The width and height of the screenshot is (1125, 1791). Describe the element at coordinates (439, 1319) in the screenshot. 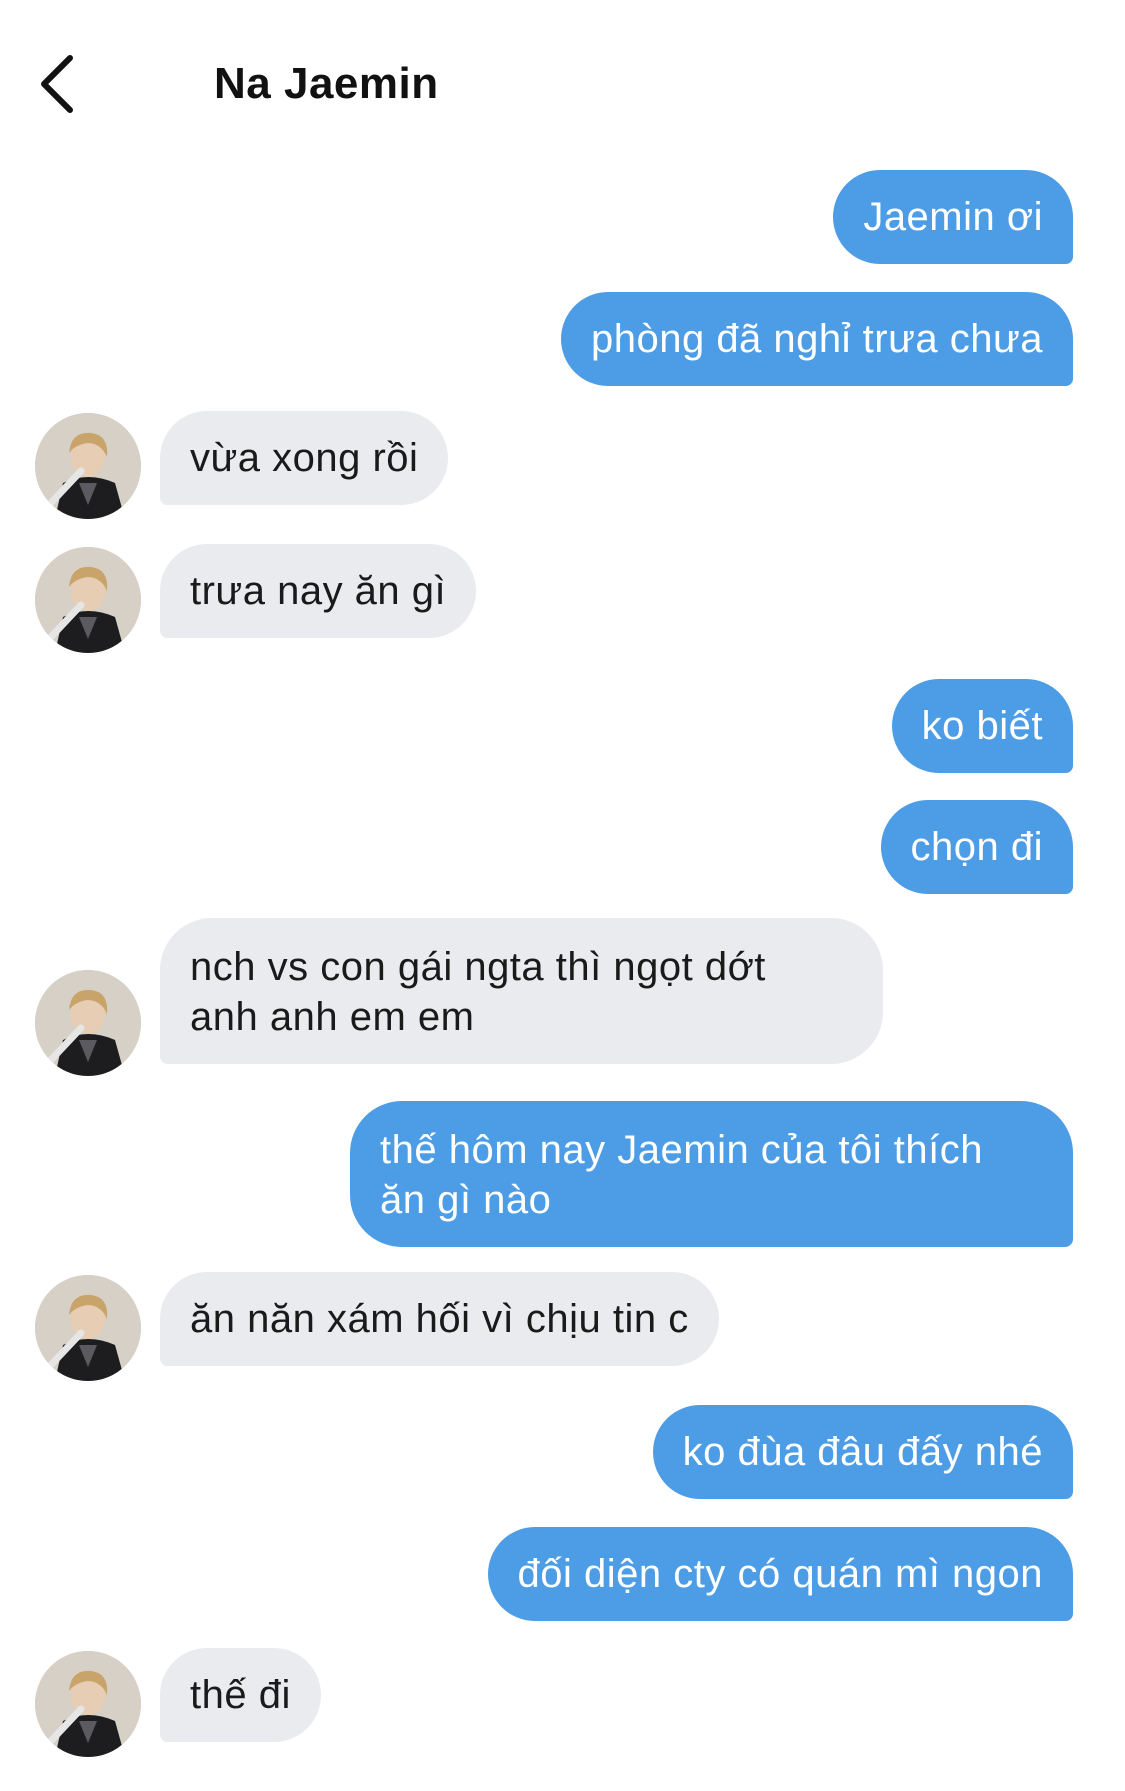

I see `message-bubble-incoming: ăn năn xám hối vì chịu tin c` at that location.